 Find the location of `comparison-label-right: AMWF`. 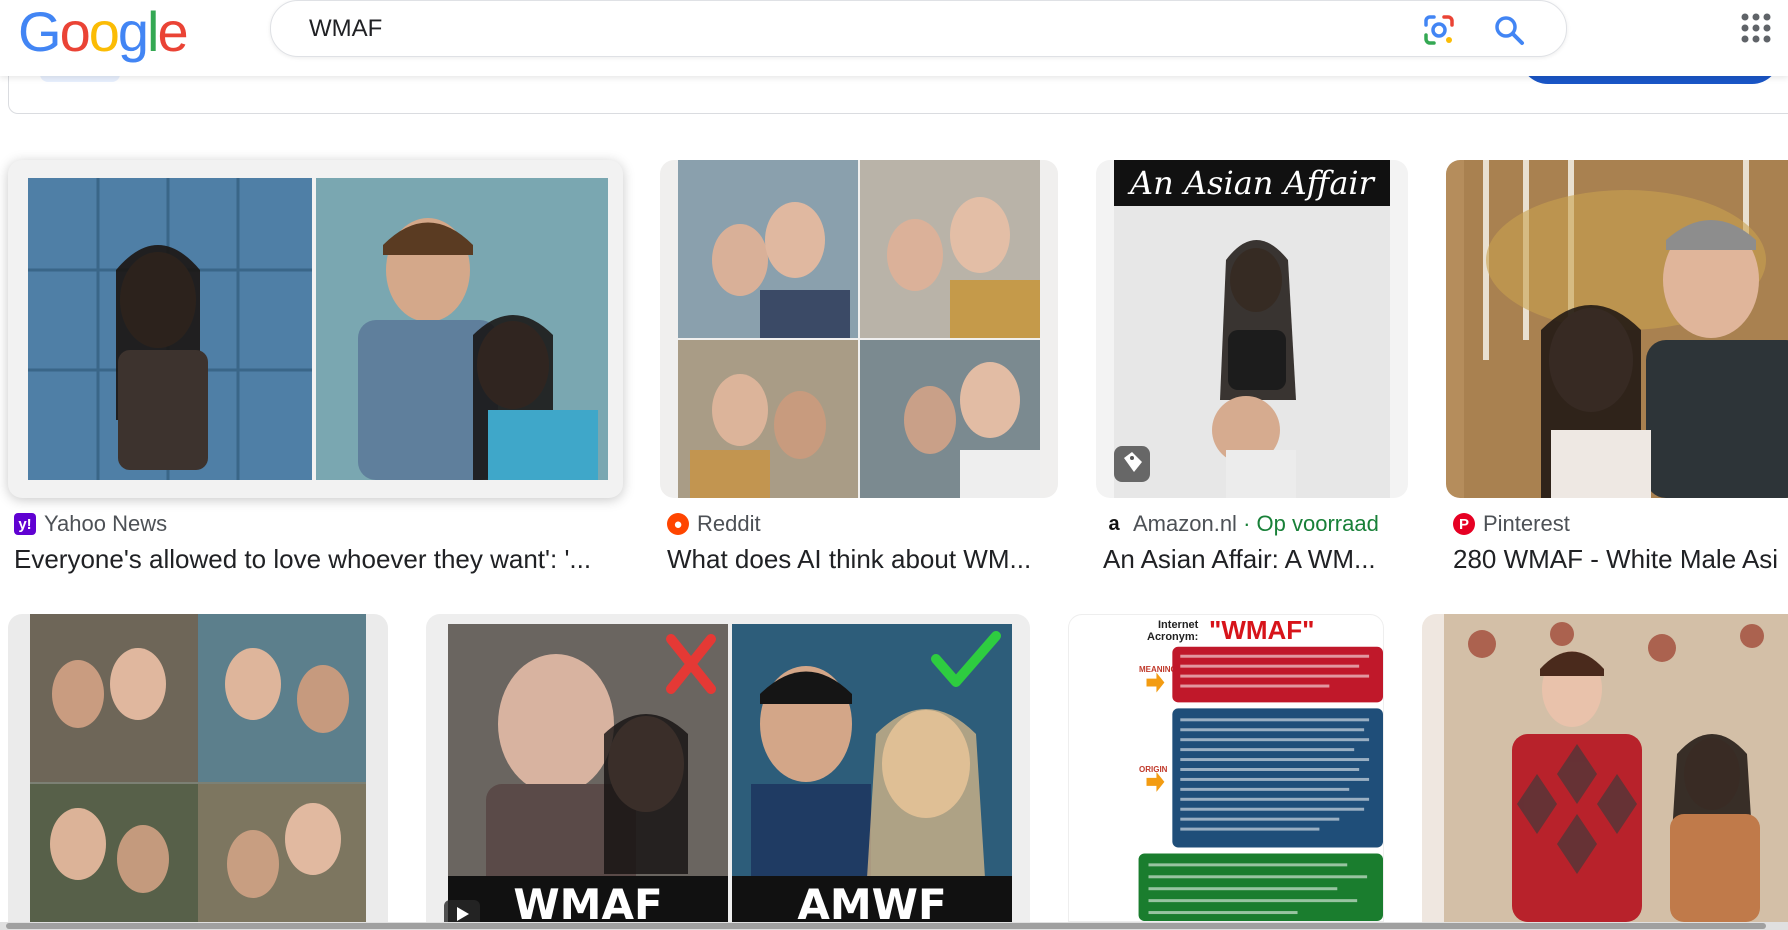

comparison-label-right: AMWF is located at coordinates (872, 901).